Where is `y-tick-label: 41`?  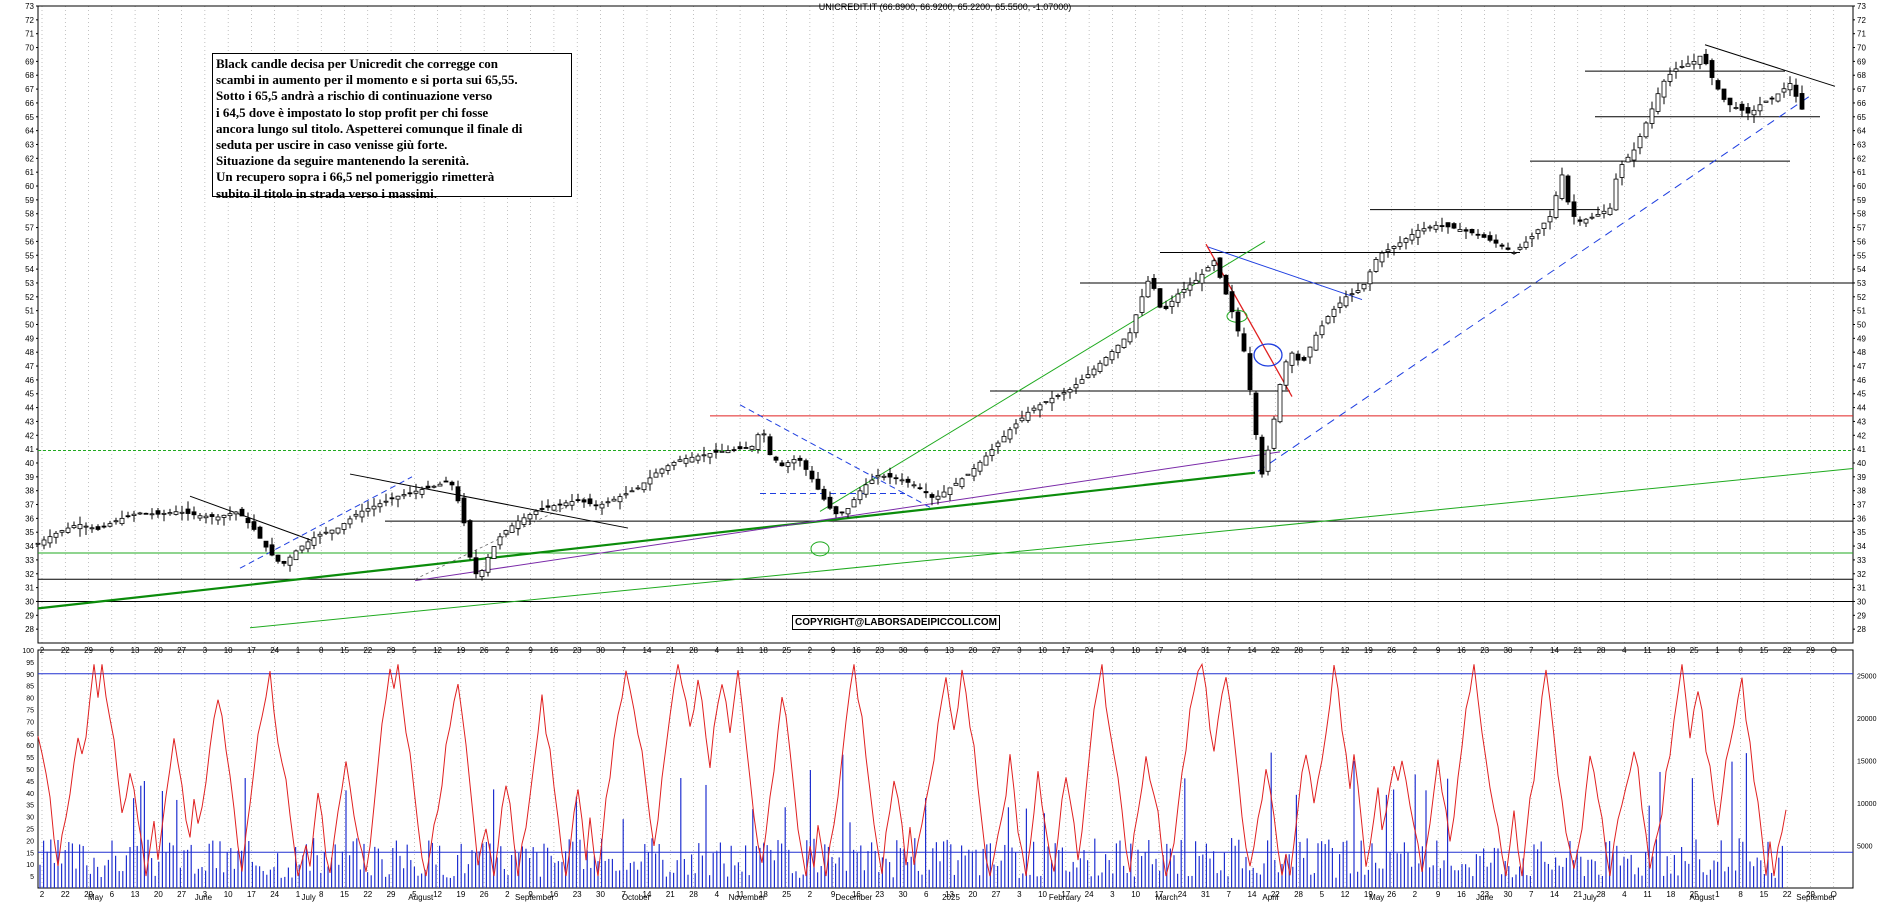
y-tick-label: 41 is located at coordinates (1861, 449).